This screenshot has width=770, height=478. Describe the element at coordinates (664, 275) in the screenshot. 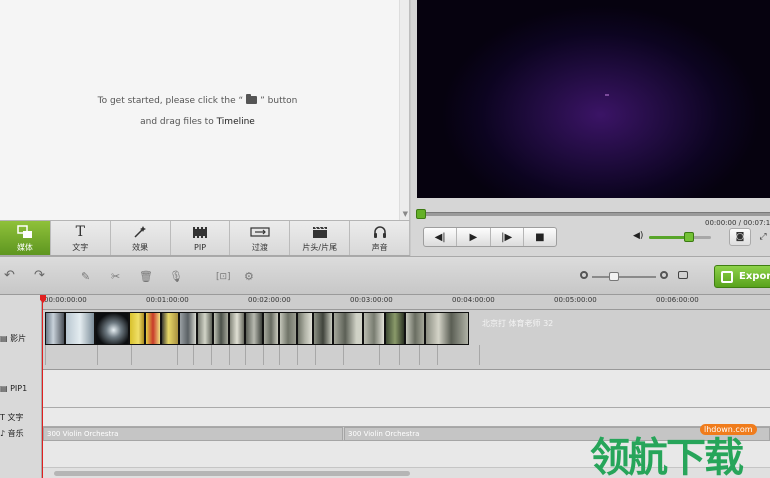

I see `zoom-in-button` at that location.